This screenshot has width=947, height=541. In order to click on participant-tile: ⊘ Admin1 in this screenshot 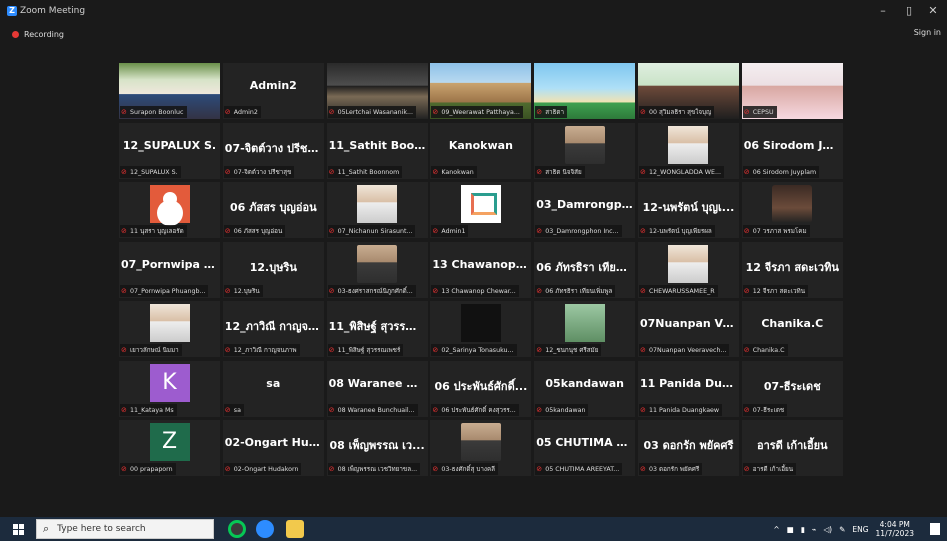, I will do `click(481, 210)`.